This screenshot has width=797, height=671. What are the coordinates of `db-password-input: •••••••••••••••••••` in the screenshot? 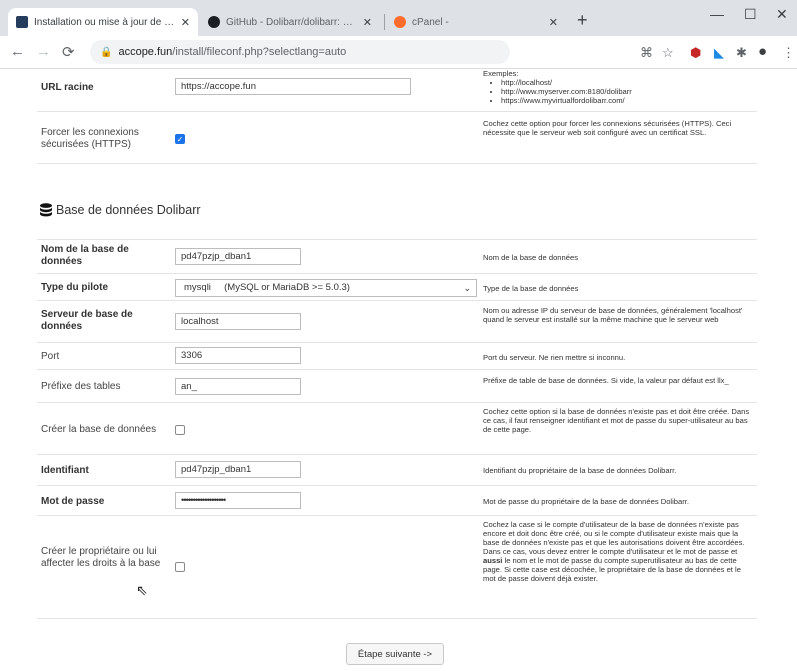 It's located at (238, 500).